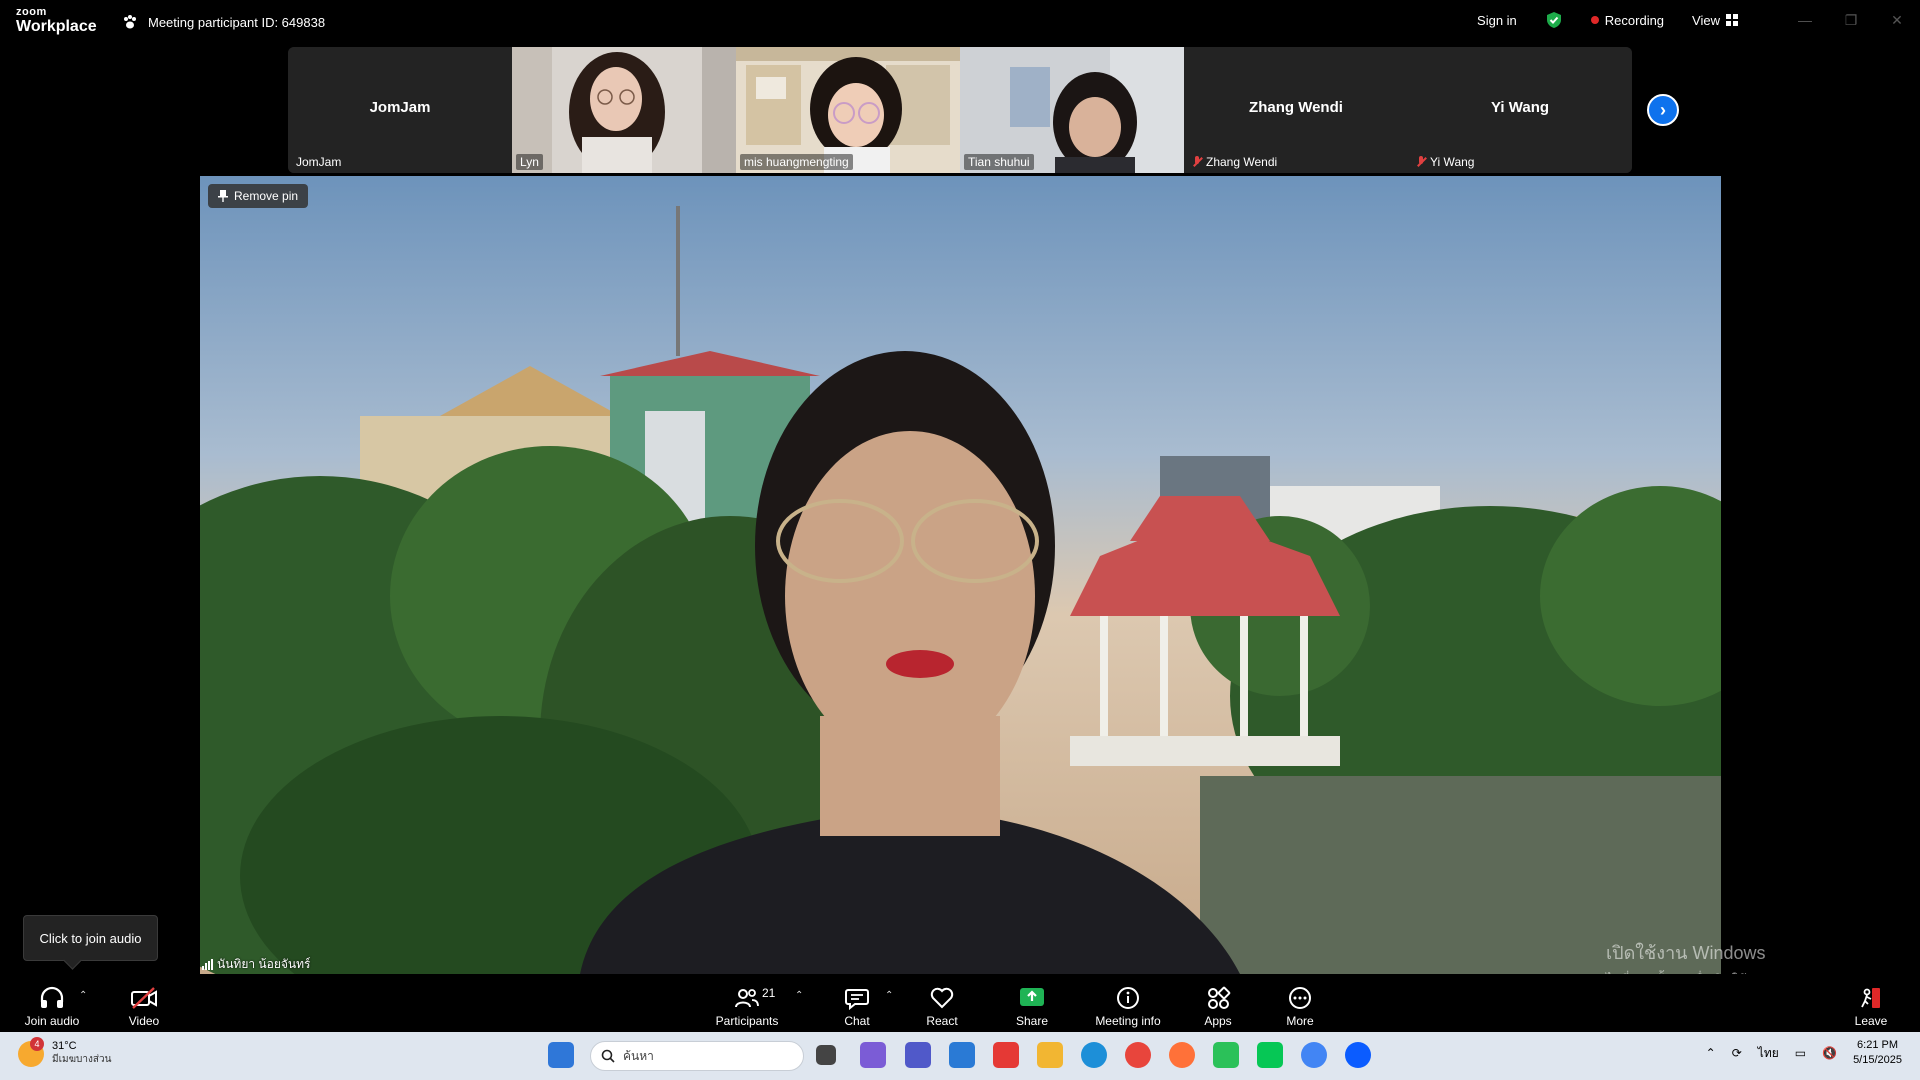 Image resolution: width=1920 pixels, height=1080 pixels. What do you see at coordinates (1138, 1055) in the screenshot?
I see `chrome-icon` at bounding box center [1138, 1055].